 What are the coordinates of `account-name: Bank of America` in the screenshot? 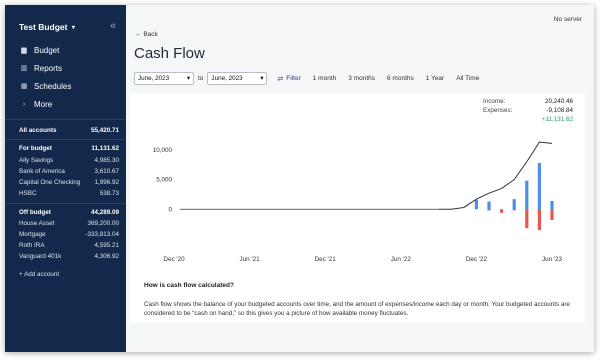 It's located at (42, 171).